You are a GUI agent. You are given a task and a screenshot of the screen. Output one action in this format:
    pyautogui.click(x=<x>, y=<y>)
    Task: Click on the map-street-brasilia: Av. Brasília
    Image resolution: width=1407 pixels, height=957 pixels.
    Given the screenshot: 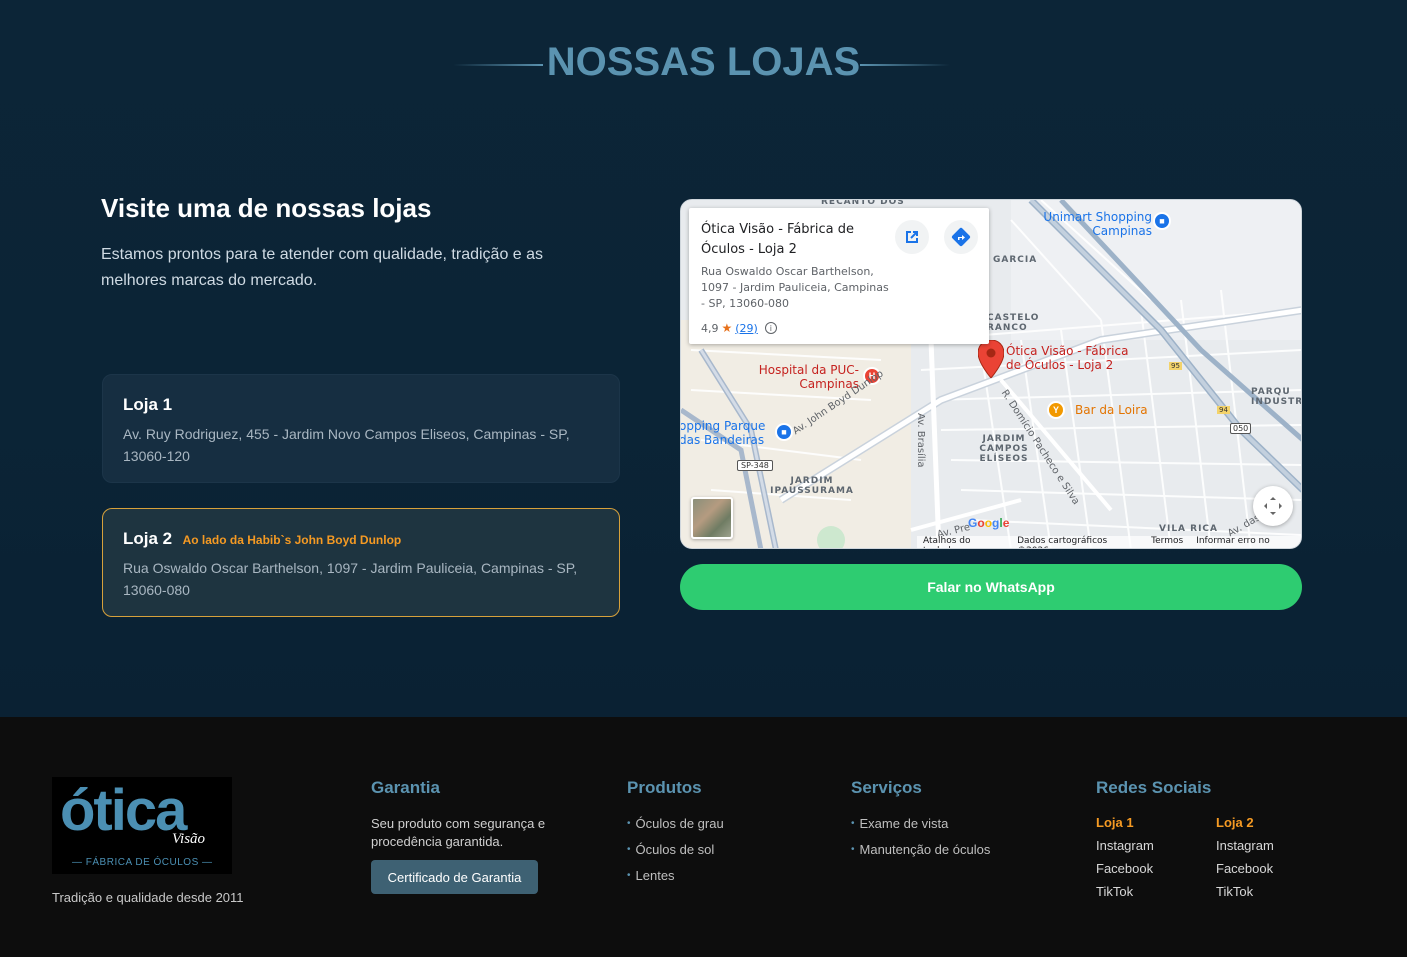 What is the action you would take?
    pyautogui.click(x=920, y=440)
    